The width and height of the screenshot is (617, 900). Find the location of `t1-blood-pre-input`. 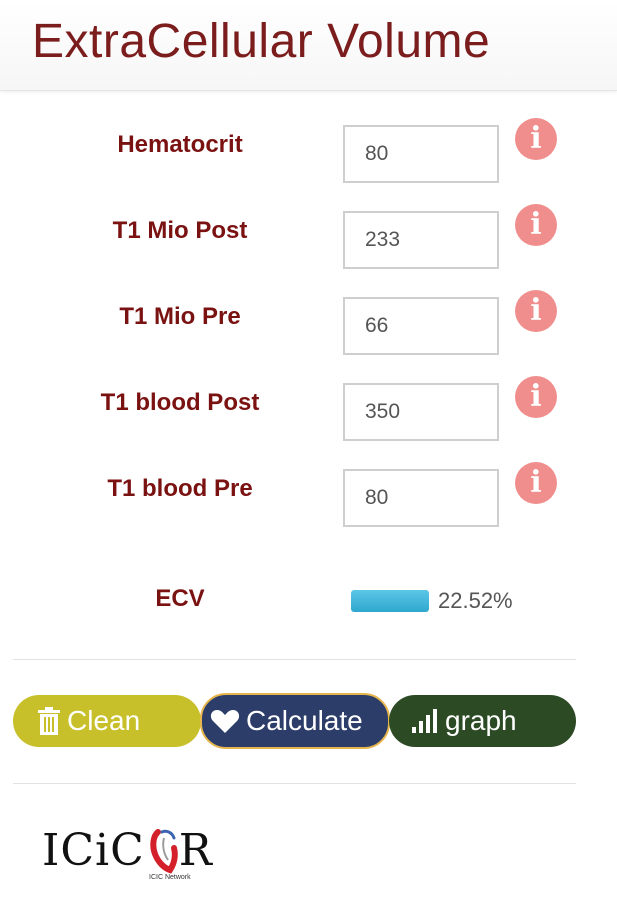

t1-blood-pre-input is located at coordinates (421, 498).